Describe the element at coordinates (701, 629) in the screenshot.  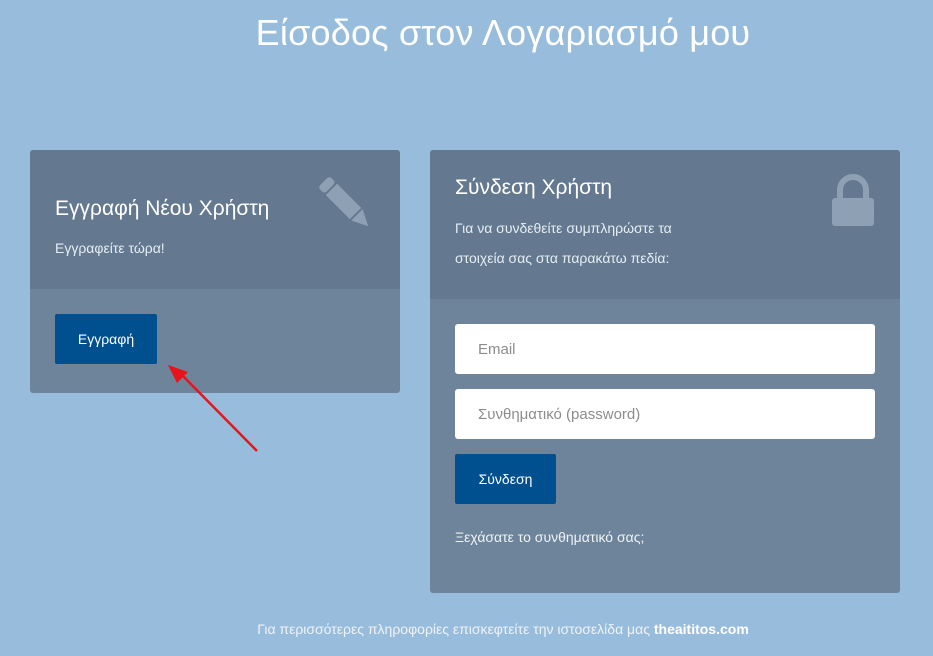
I see `footer-site-link: theaititos.com` at that location.